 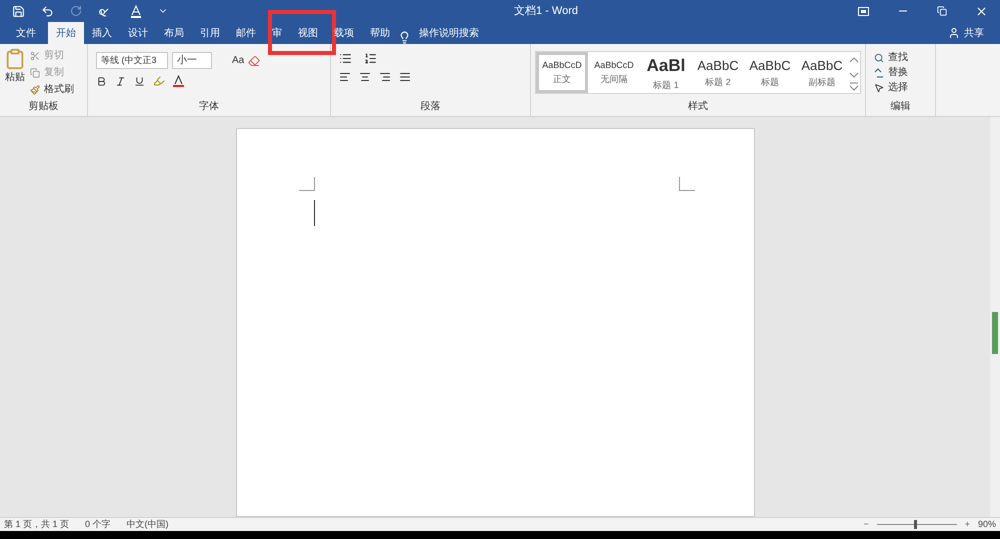 What do you see at coordinates (44, 107) in the screenshot?
I see `group-label: 剪贴板` at bounding box center [44, 107].